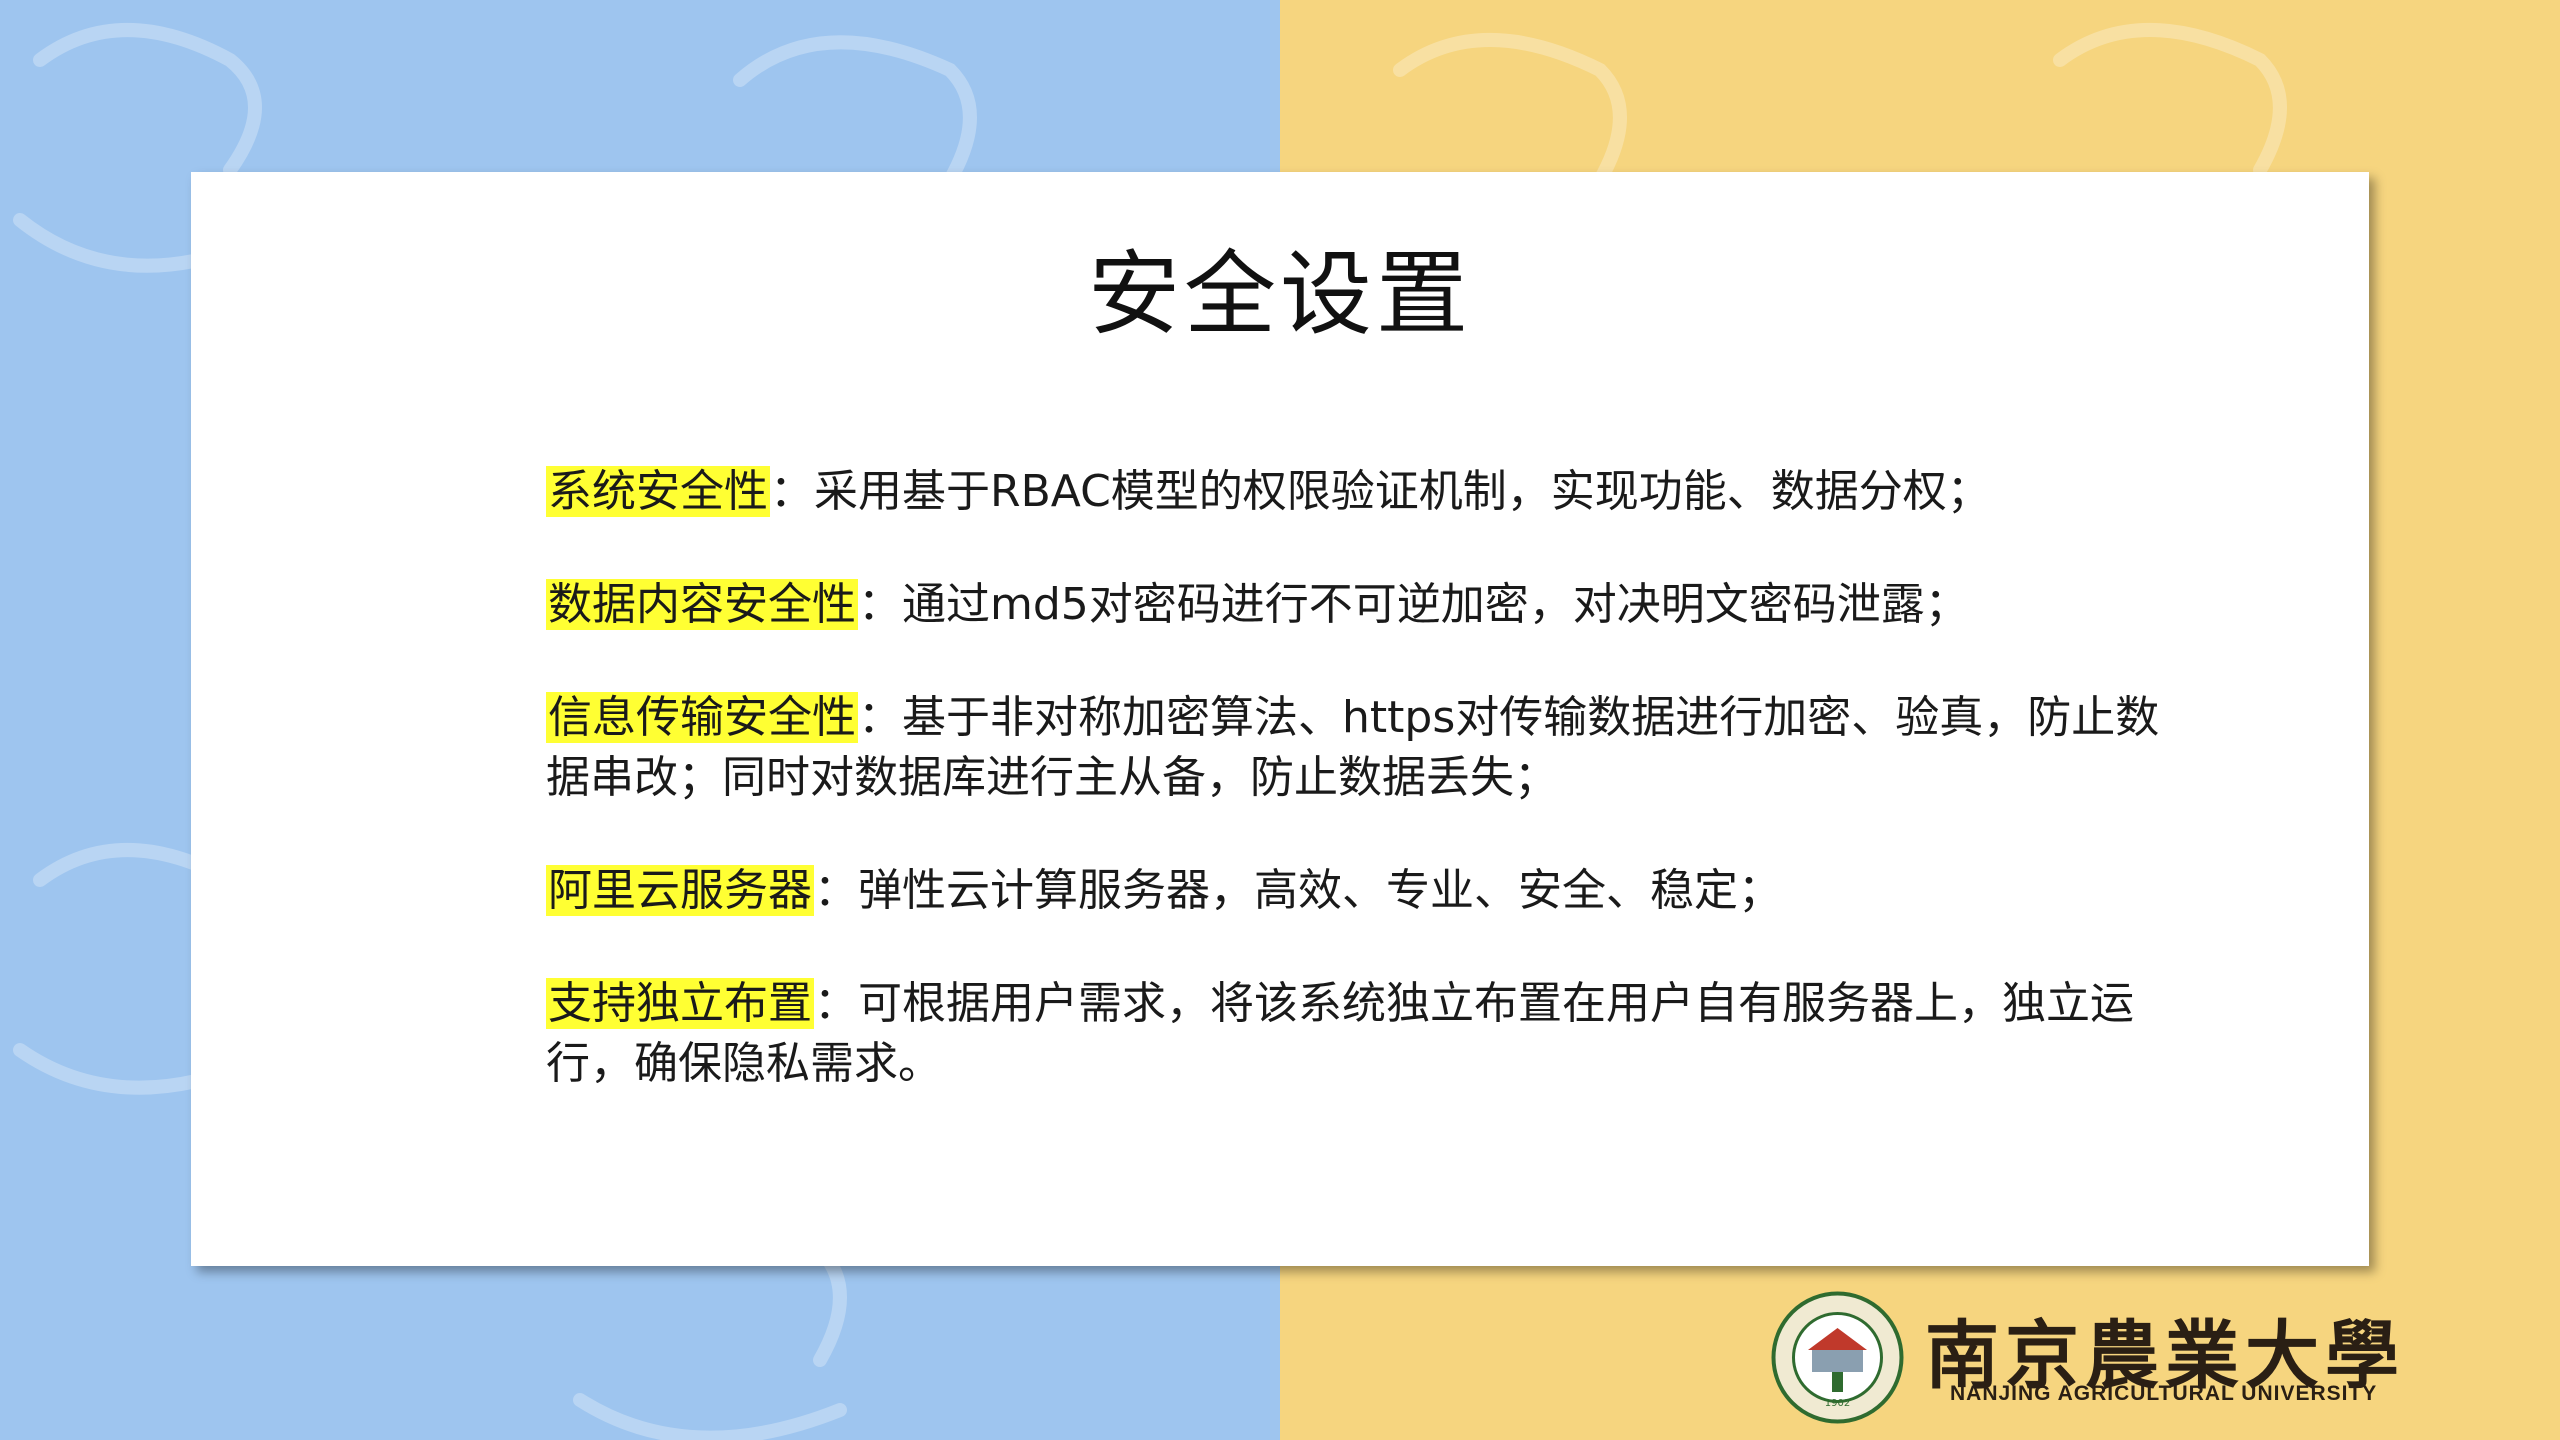 The height and width of the screenshot is (1440, 2560). What do you see at coordinates (1279, 294) in the screenshot?
I see `slide-title: 安全设置` at bounding box center [1279, 294].